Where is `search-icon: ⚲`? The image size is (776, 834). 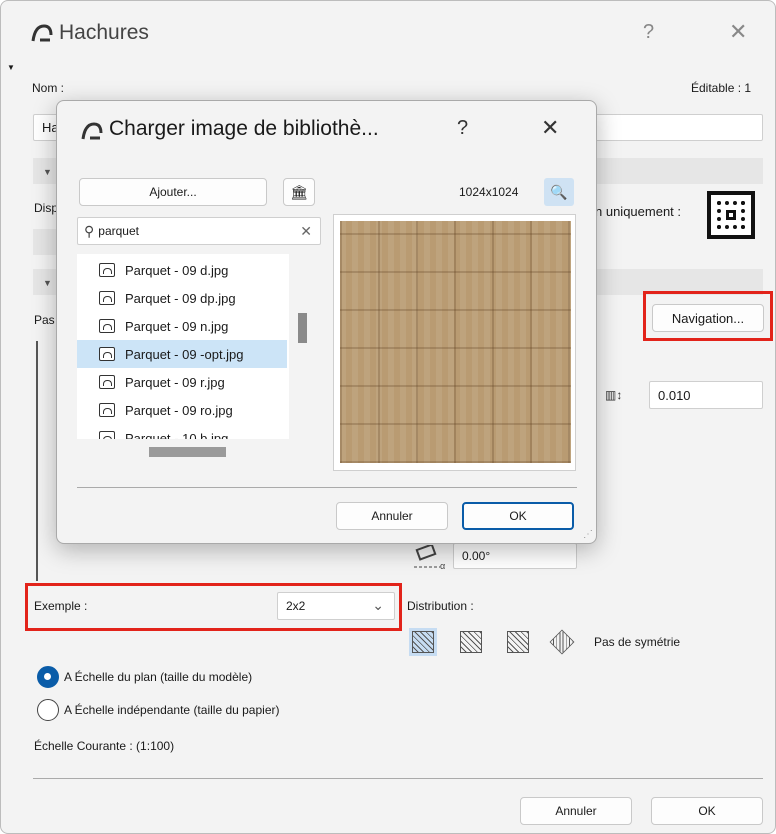
search-icon: ⚲ is located at coordinates (89, 230).